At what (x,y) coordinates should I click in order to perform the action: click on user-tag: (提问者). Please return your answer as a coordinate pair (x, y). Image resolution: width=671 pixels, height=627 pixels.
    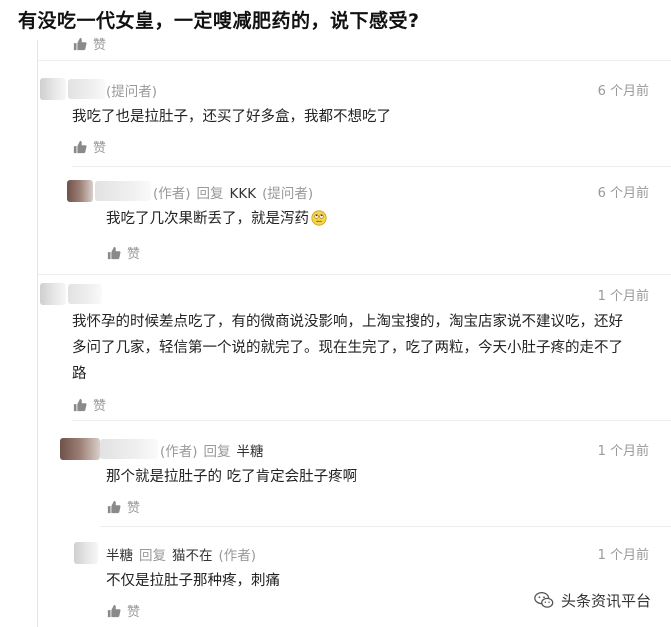
    Looking at the image, I should click on (132, 92).